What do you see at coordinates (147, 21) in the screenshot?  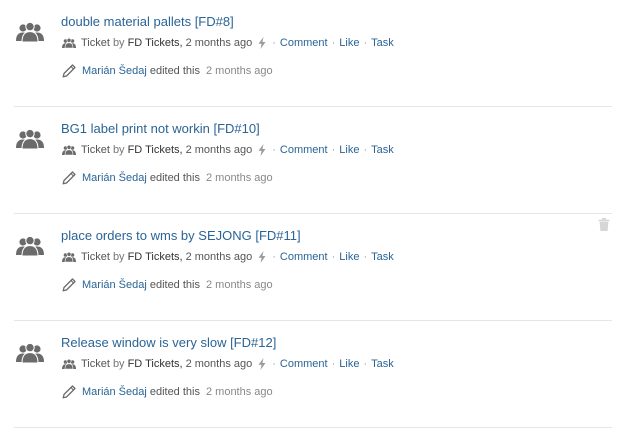 I see `item-title-link: double material pallets [FD#8]` at bounding box center [147, 21].